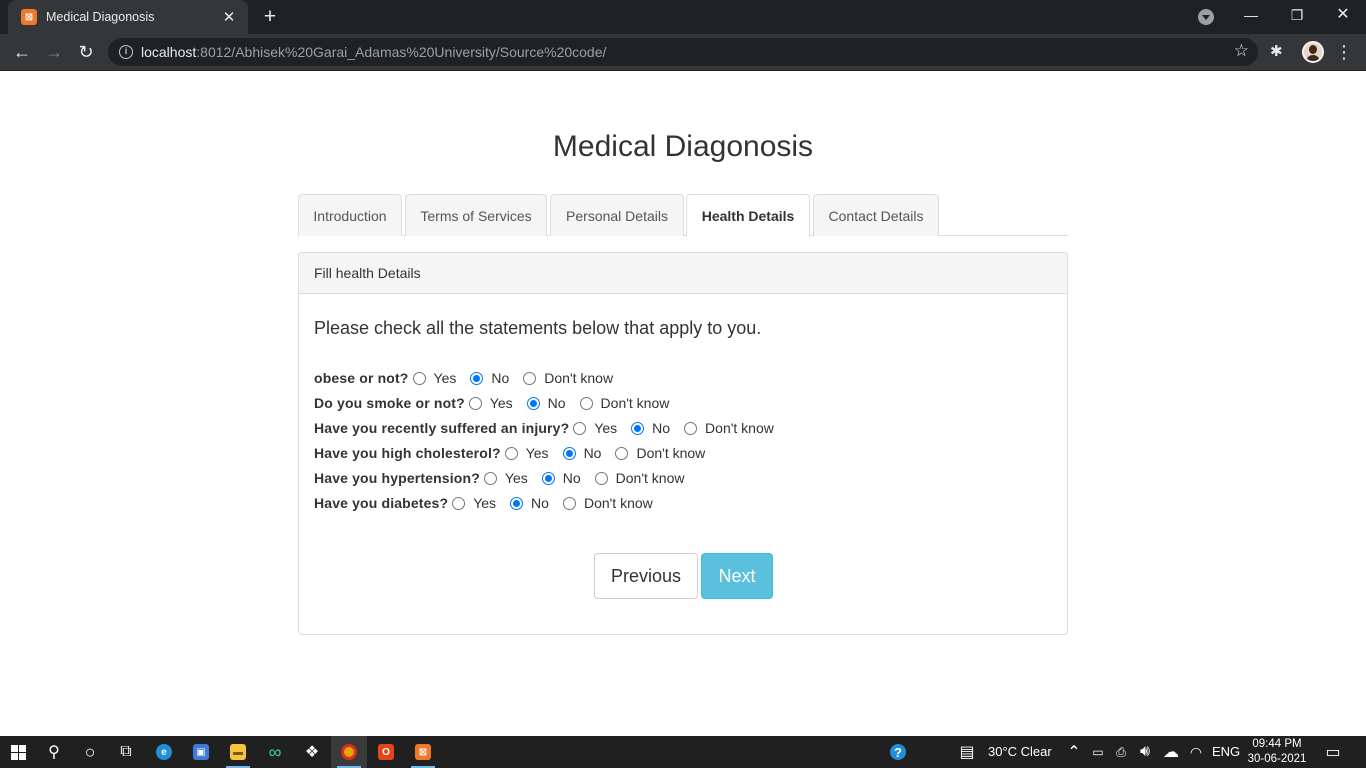  I want to click on tab-search-icon, so click(1206, 17).